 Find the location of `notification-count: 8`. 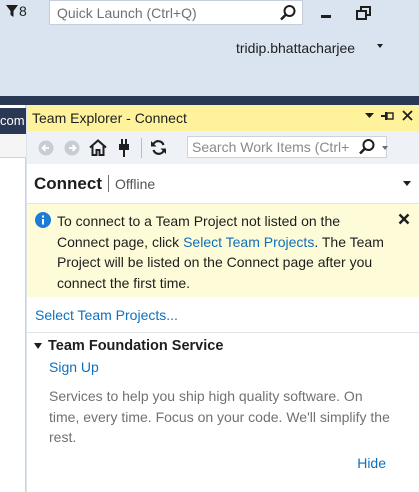

notification-count: 8 is located at coordinates (23, 11).